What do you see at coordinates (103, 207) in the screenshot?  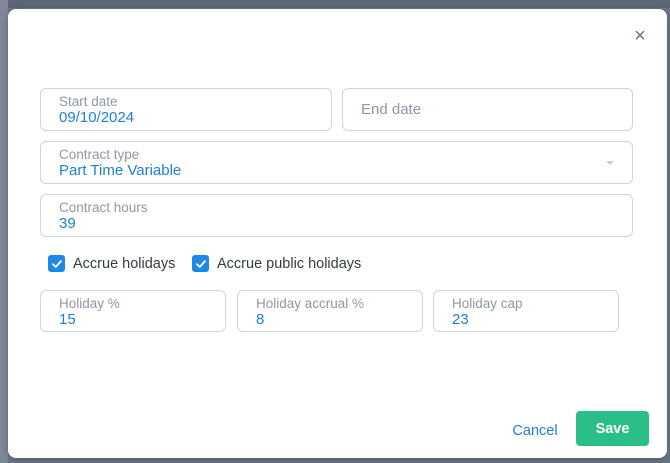 I see `contract-hours-label: Contract hours` at bounding box center [103, 207].